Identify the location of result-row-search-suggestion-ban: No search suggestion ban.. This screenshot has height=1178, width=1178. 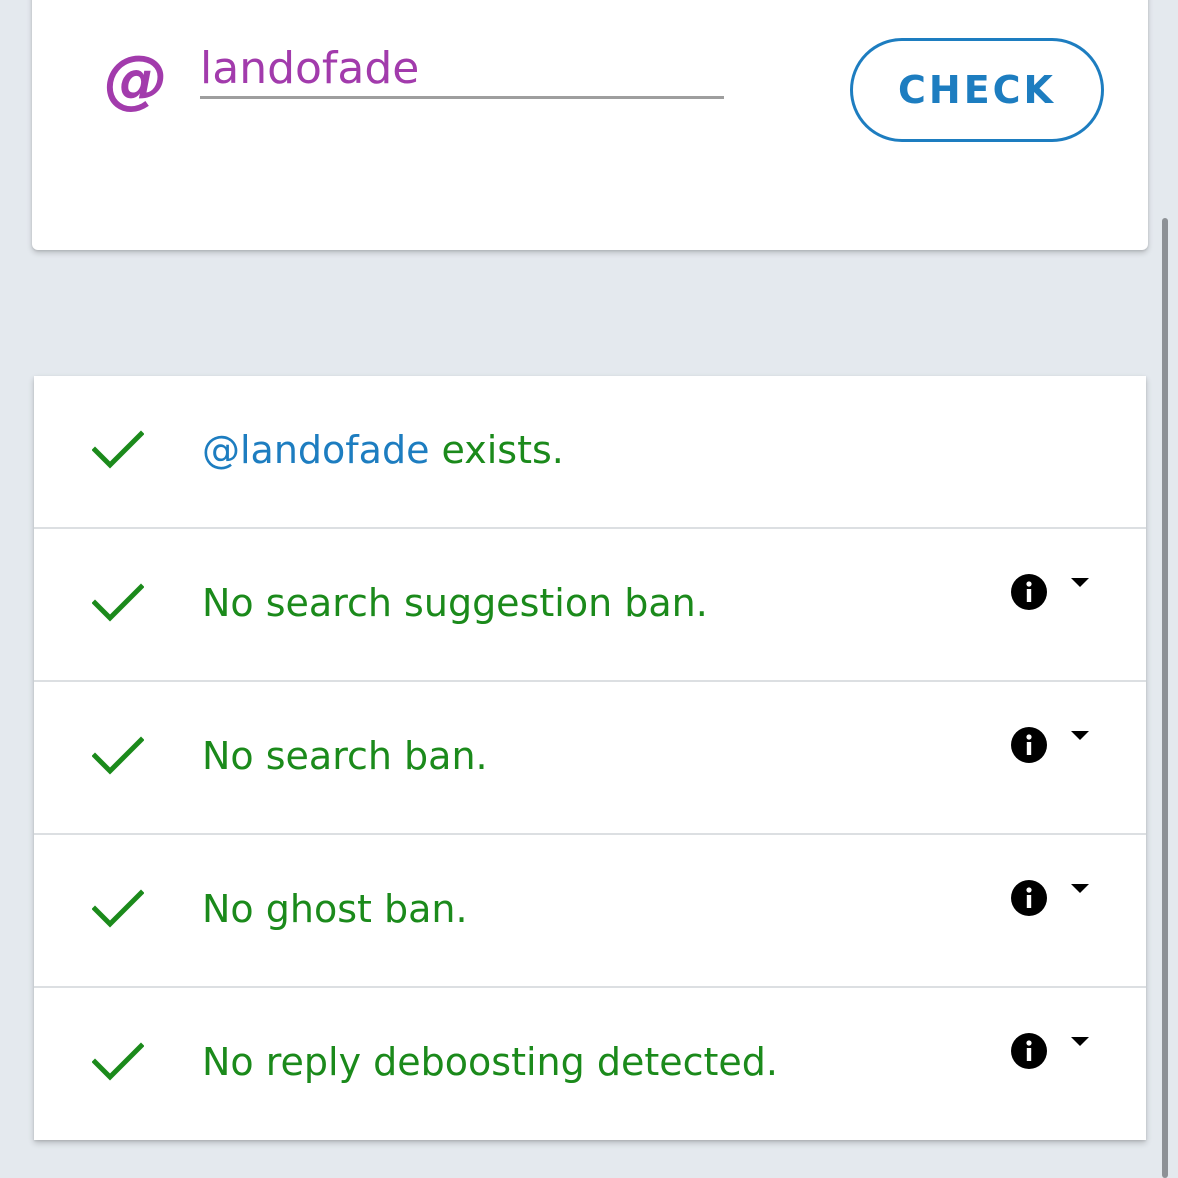
(590, 605).